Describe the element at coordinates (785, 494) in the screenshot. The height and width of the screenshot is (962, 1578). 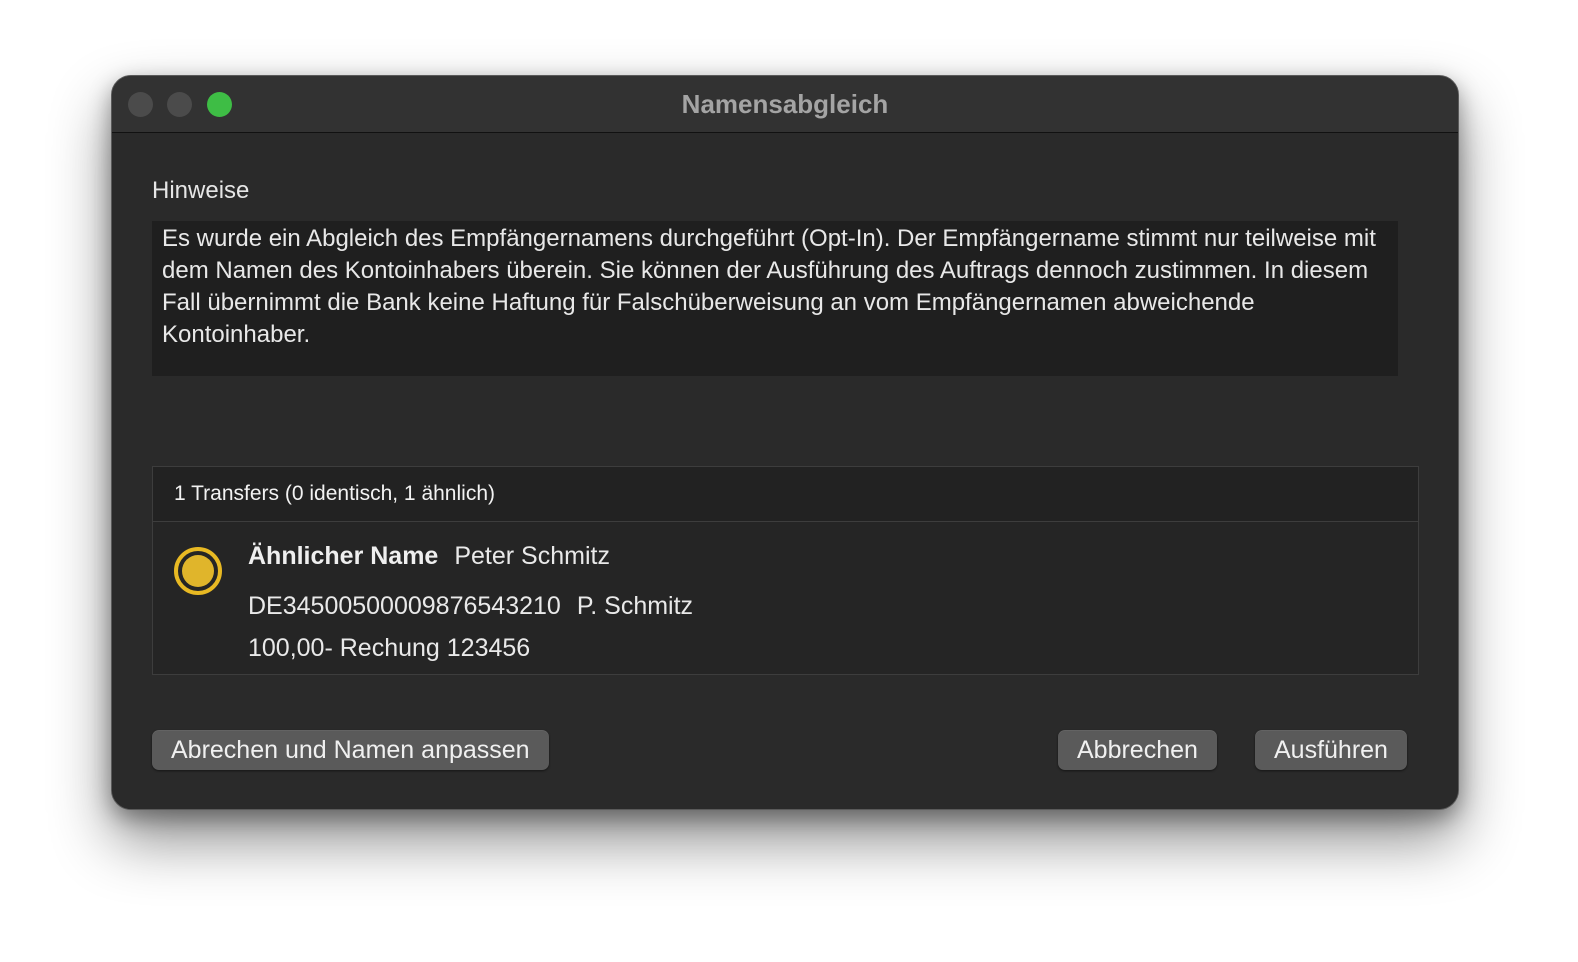
I see `transfers-header: 1 Transfers (0 identisch, 1 ähnlich)` at that location.